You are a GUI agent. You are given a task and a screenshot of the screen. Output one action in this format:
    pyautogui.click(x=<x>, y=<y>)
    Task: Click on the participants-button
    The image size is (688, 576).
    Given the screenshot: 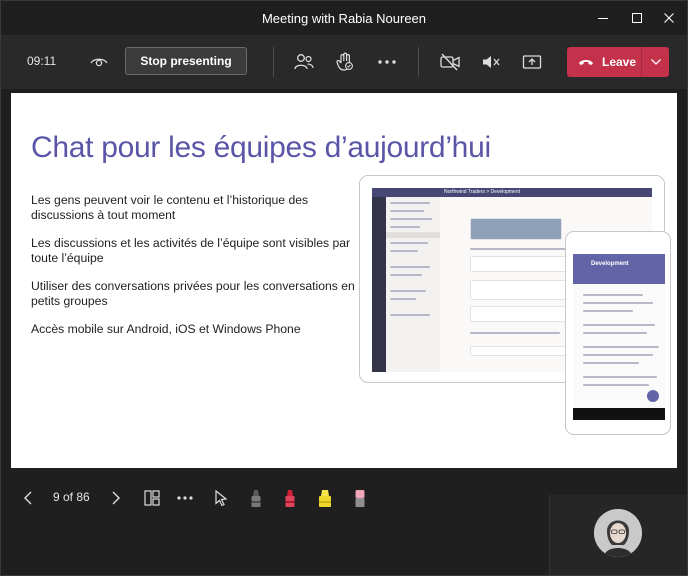 What is the action you would take?
    pyautogui.click(x=304, y=62)
    